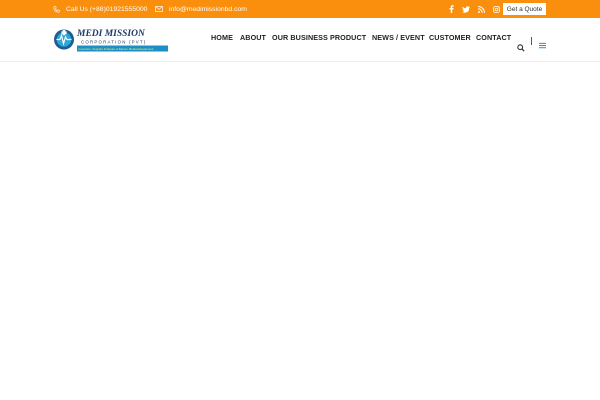  Describe the element at coordinates (159, 9) in the screenshot. I see `envelope-icon` at that location.